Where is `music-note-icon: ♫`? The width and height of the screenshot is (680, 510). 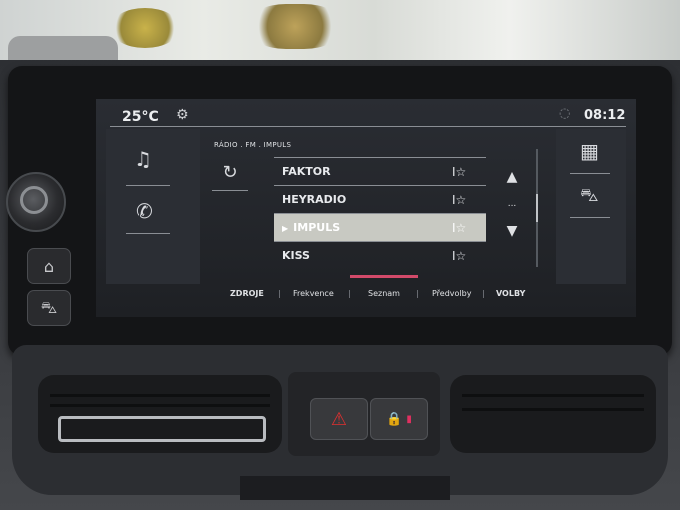 music-note-icon: ♫ is located at coordinates (143, 159).